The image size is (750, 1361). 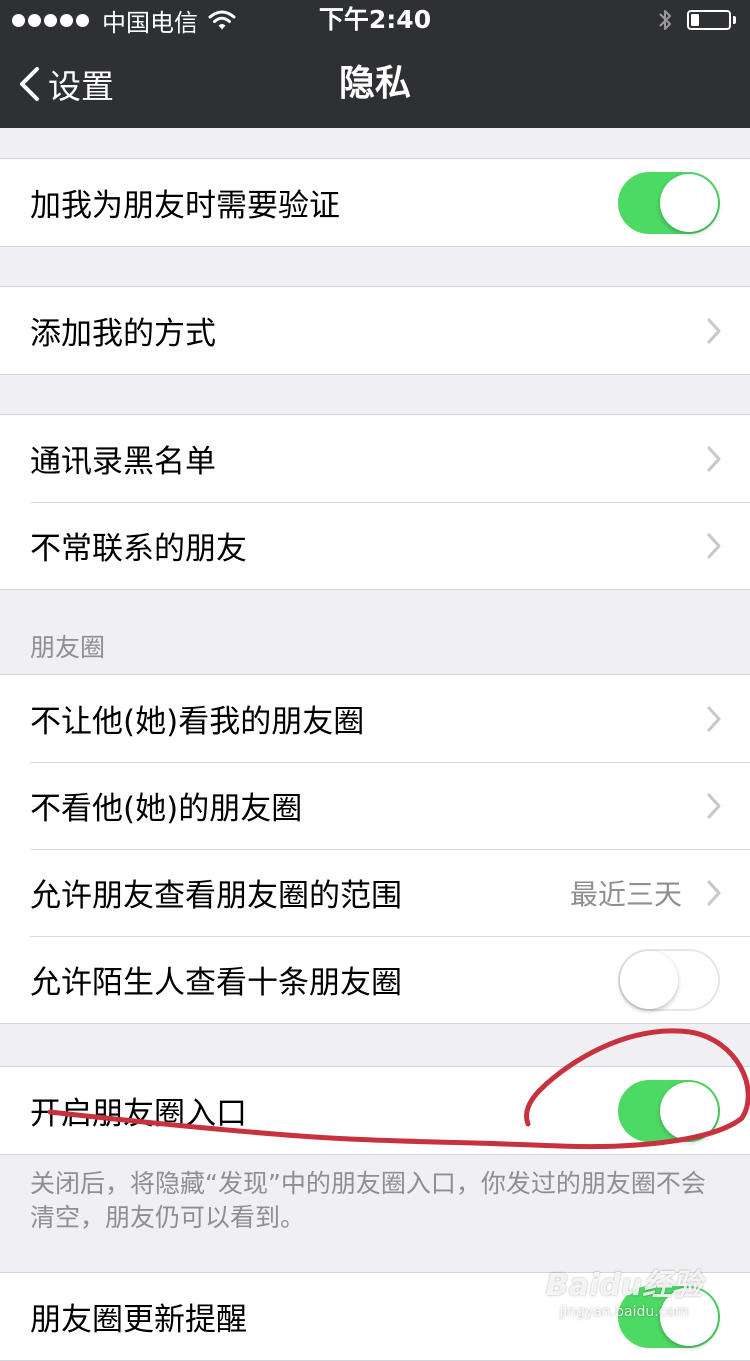 I want to click on group-moments-entry: 开启朋友圈入口, so click(x=375, y=1110).